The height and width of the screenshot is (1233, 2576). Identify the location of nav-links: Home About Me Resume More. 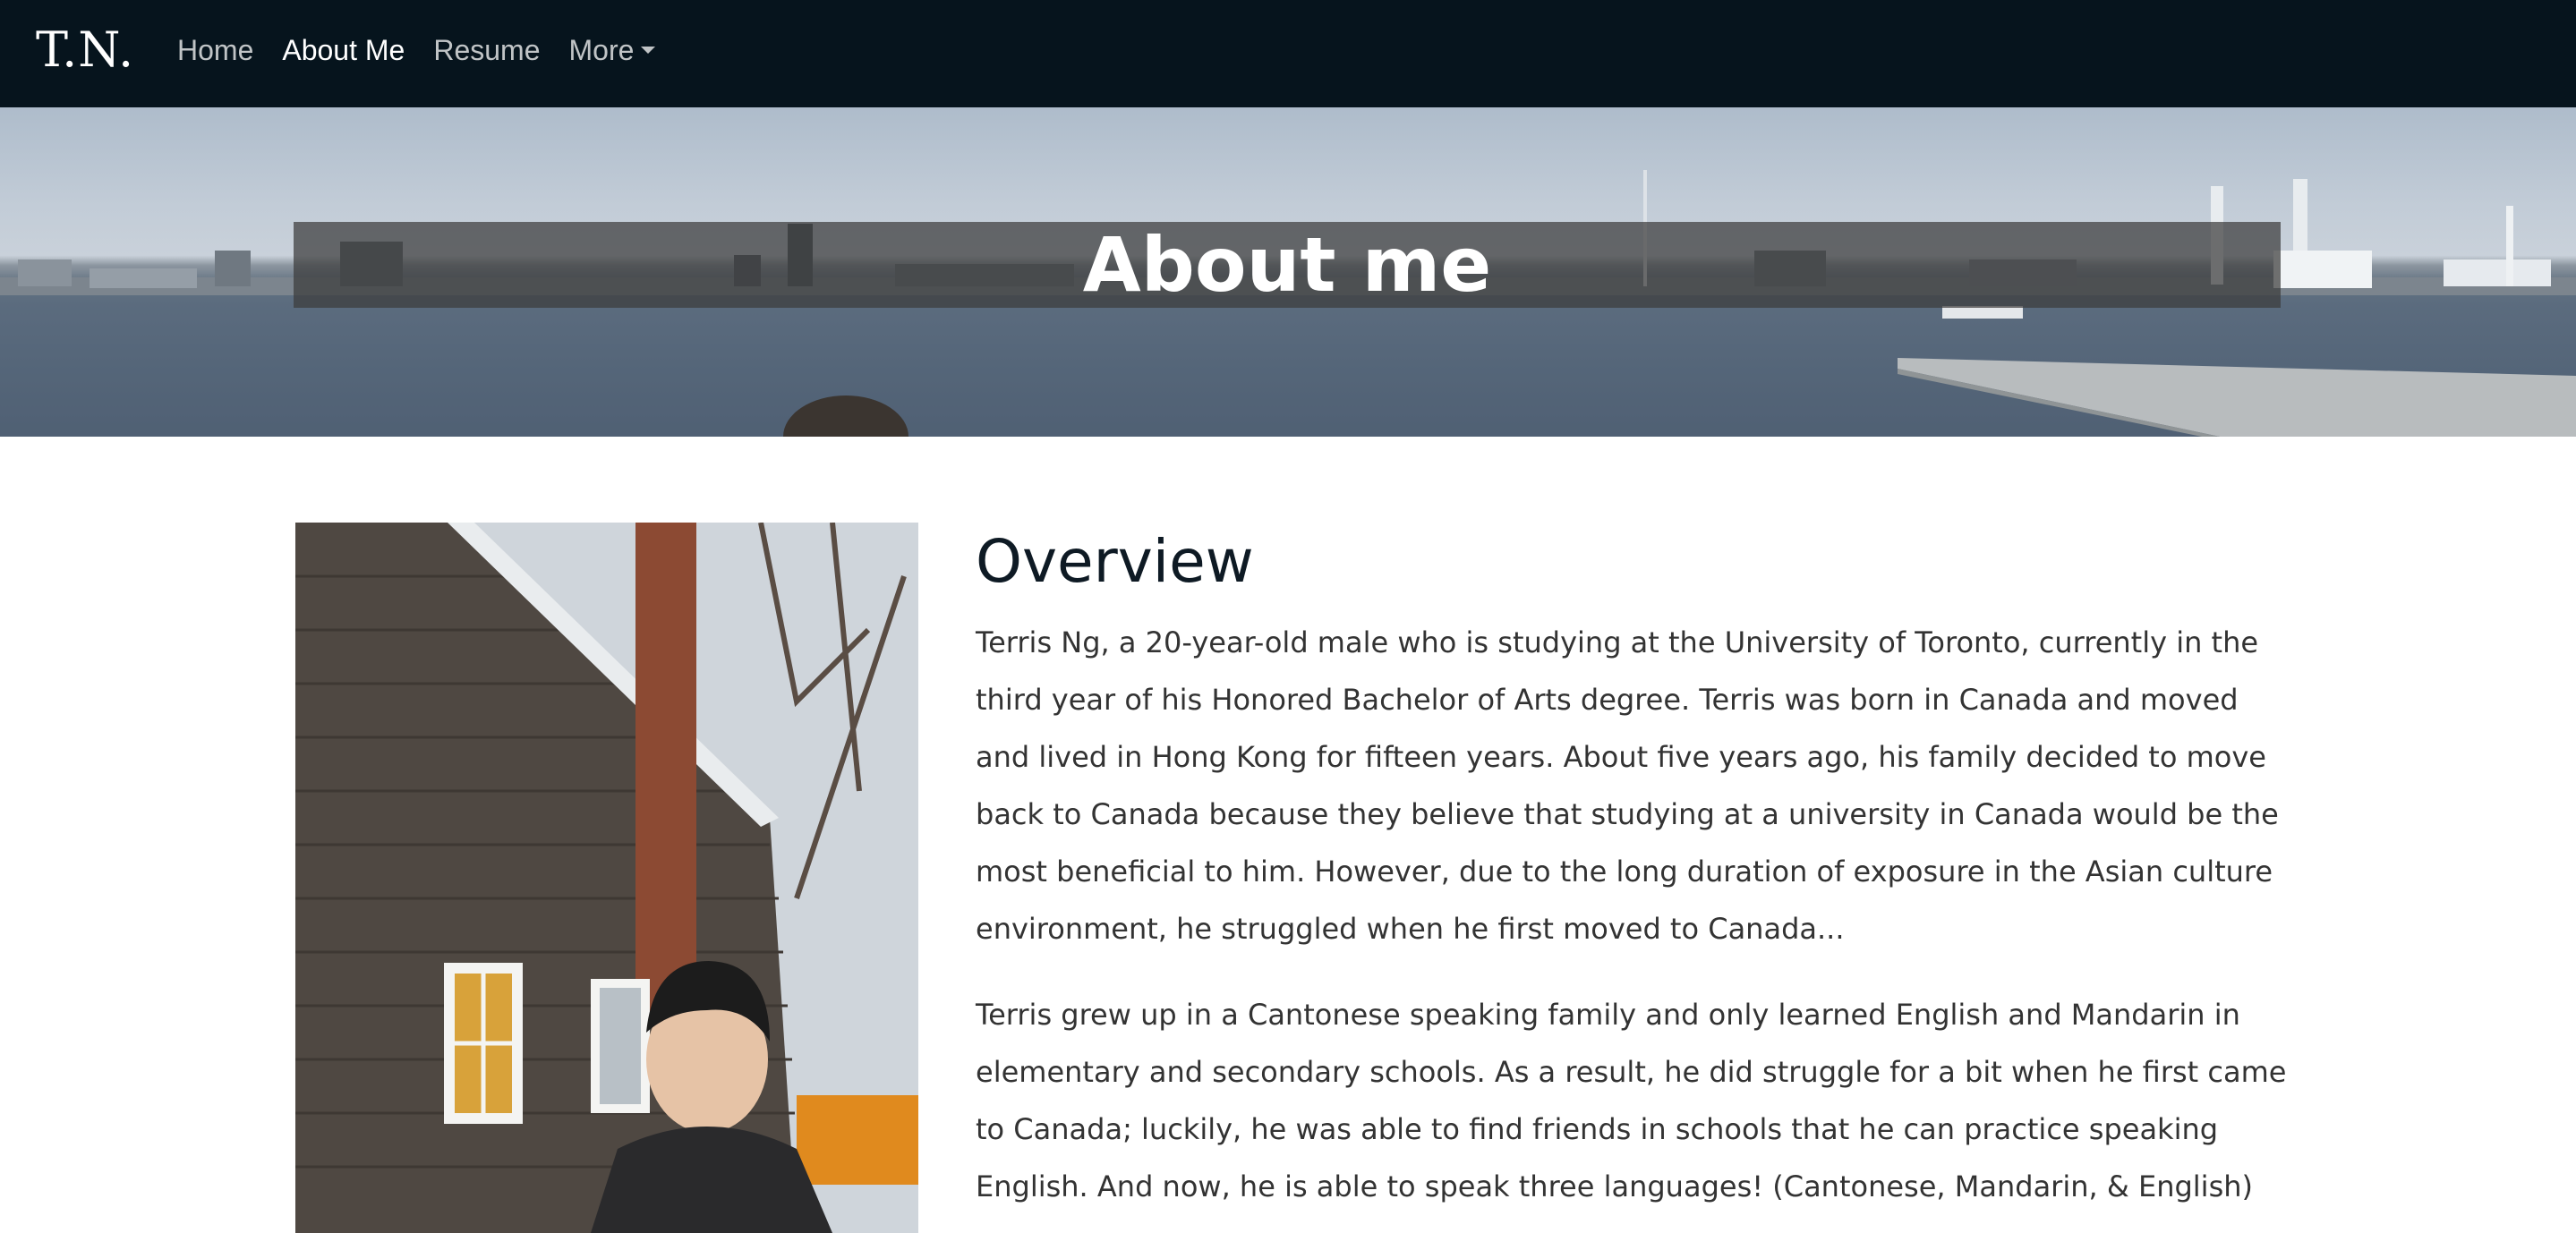
(430, 50).